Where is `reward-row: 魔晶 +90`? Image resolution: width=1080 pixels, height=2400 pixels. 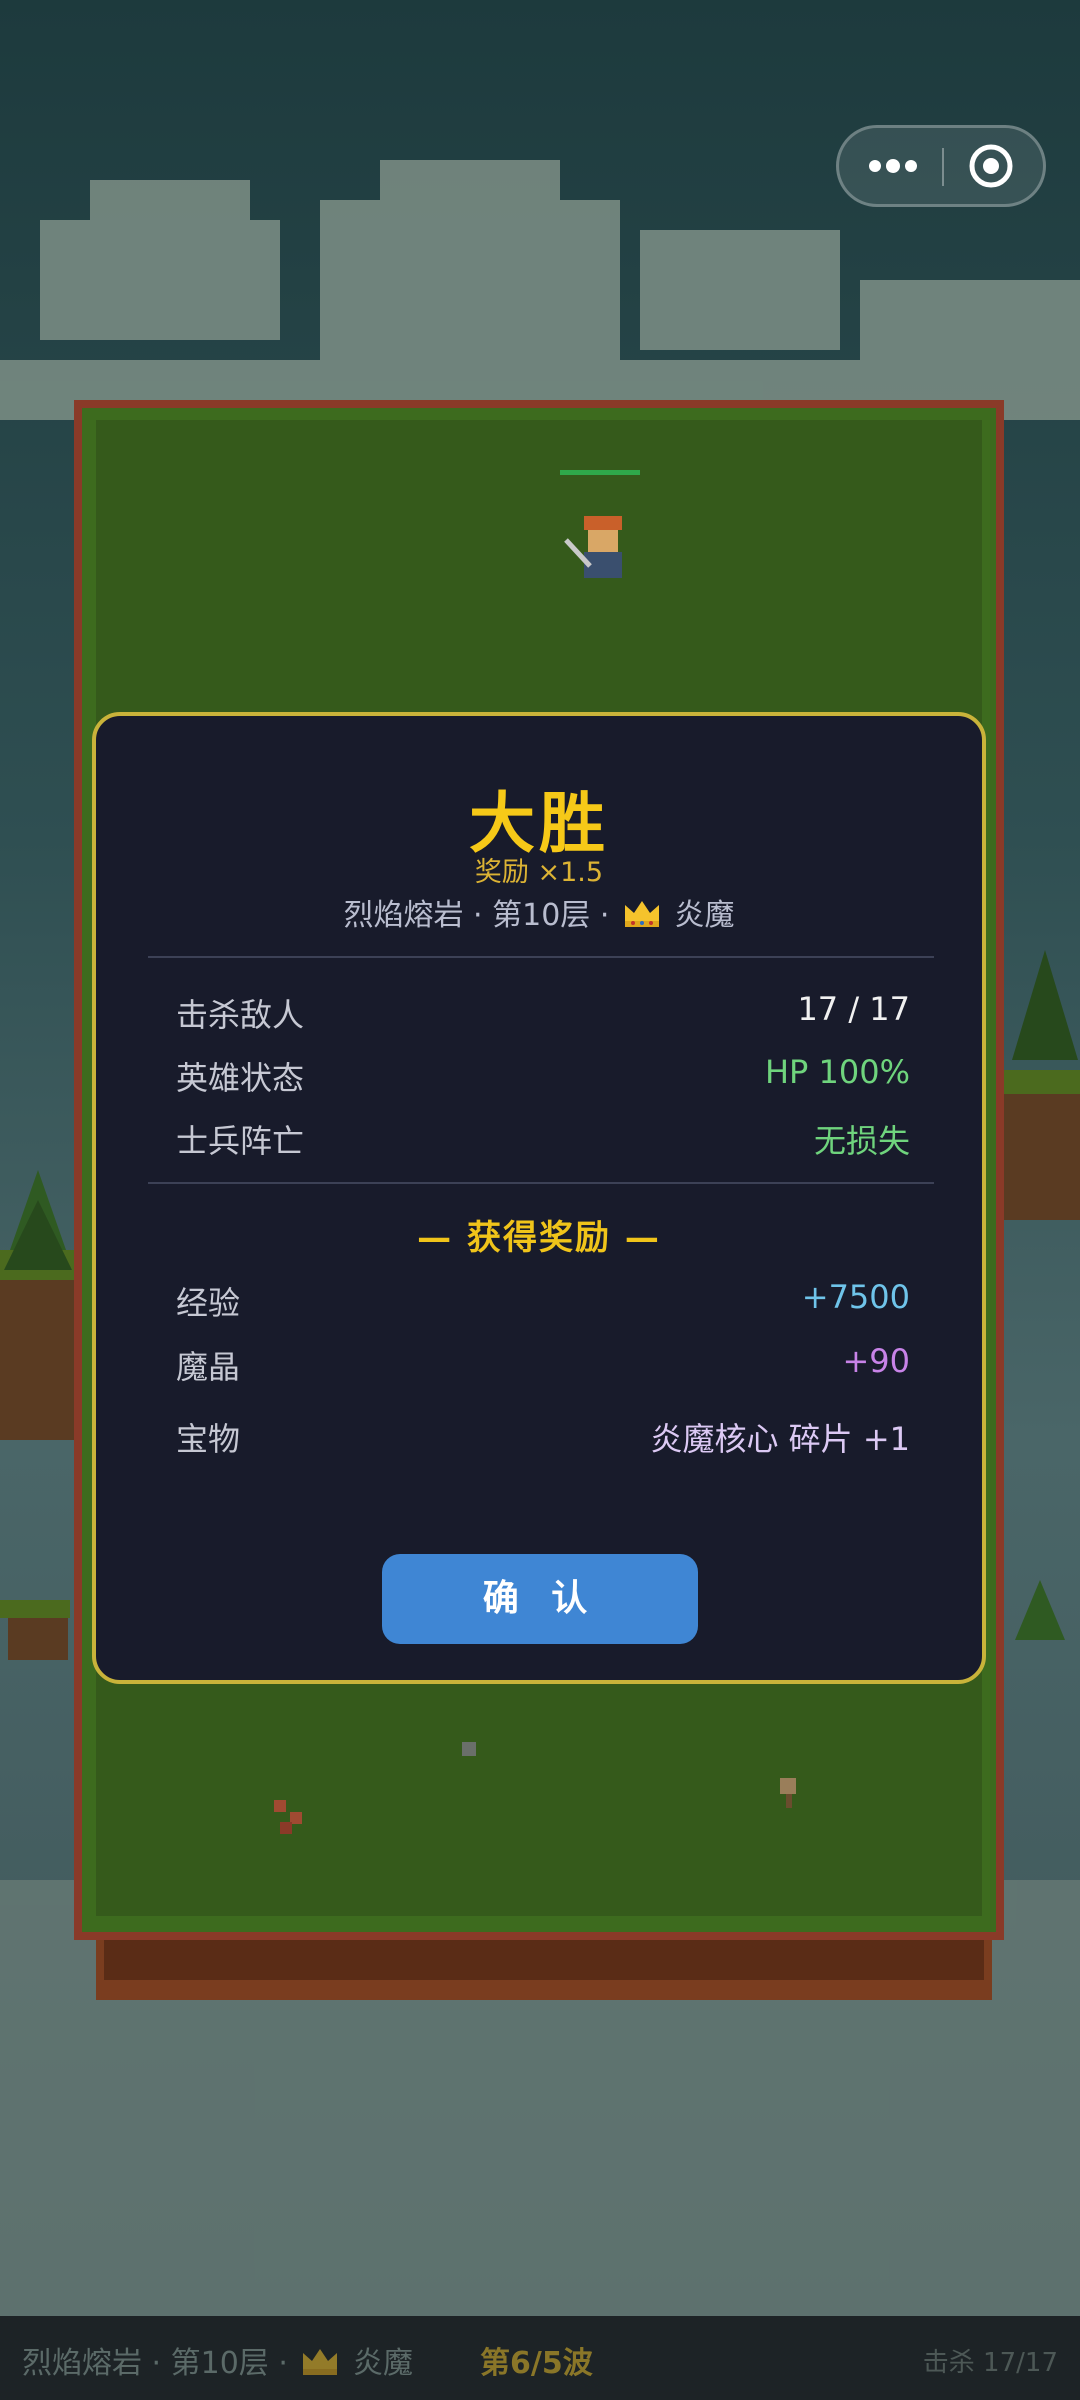 reward-row: 魔晶 +90 is located at coordinates (543, 1364).